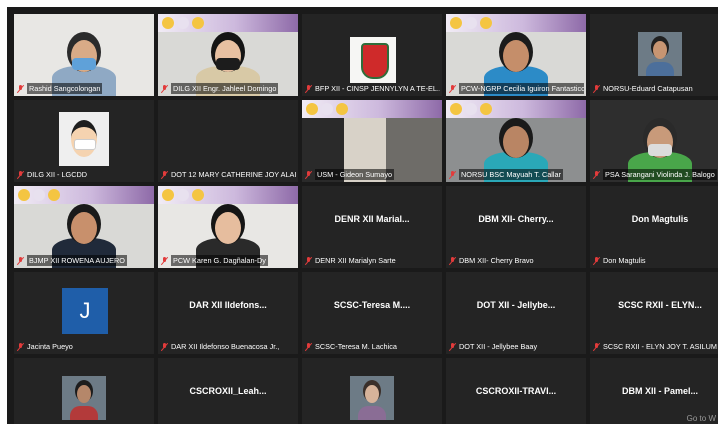 This screenshot has height=424, width=718. What do you see at coordinates (372, 313) in the screenshot?
I see `participant-tile-scsc-teresa-m-lachica: SCSC-Teresa M.... SCSC-Teresa M. Lachica` at bounding box center [372, 313].